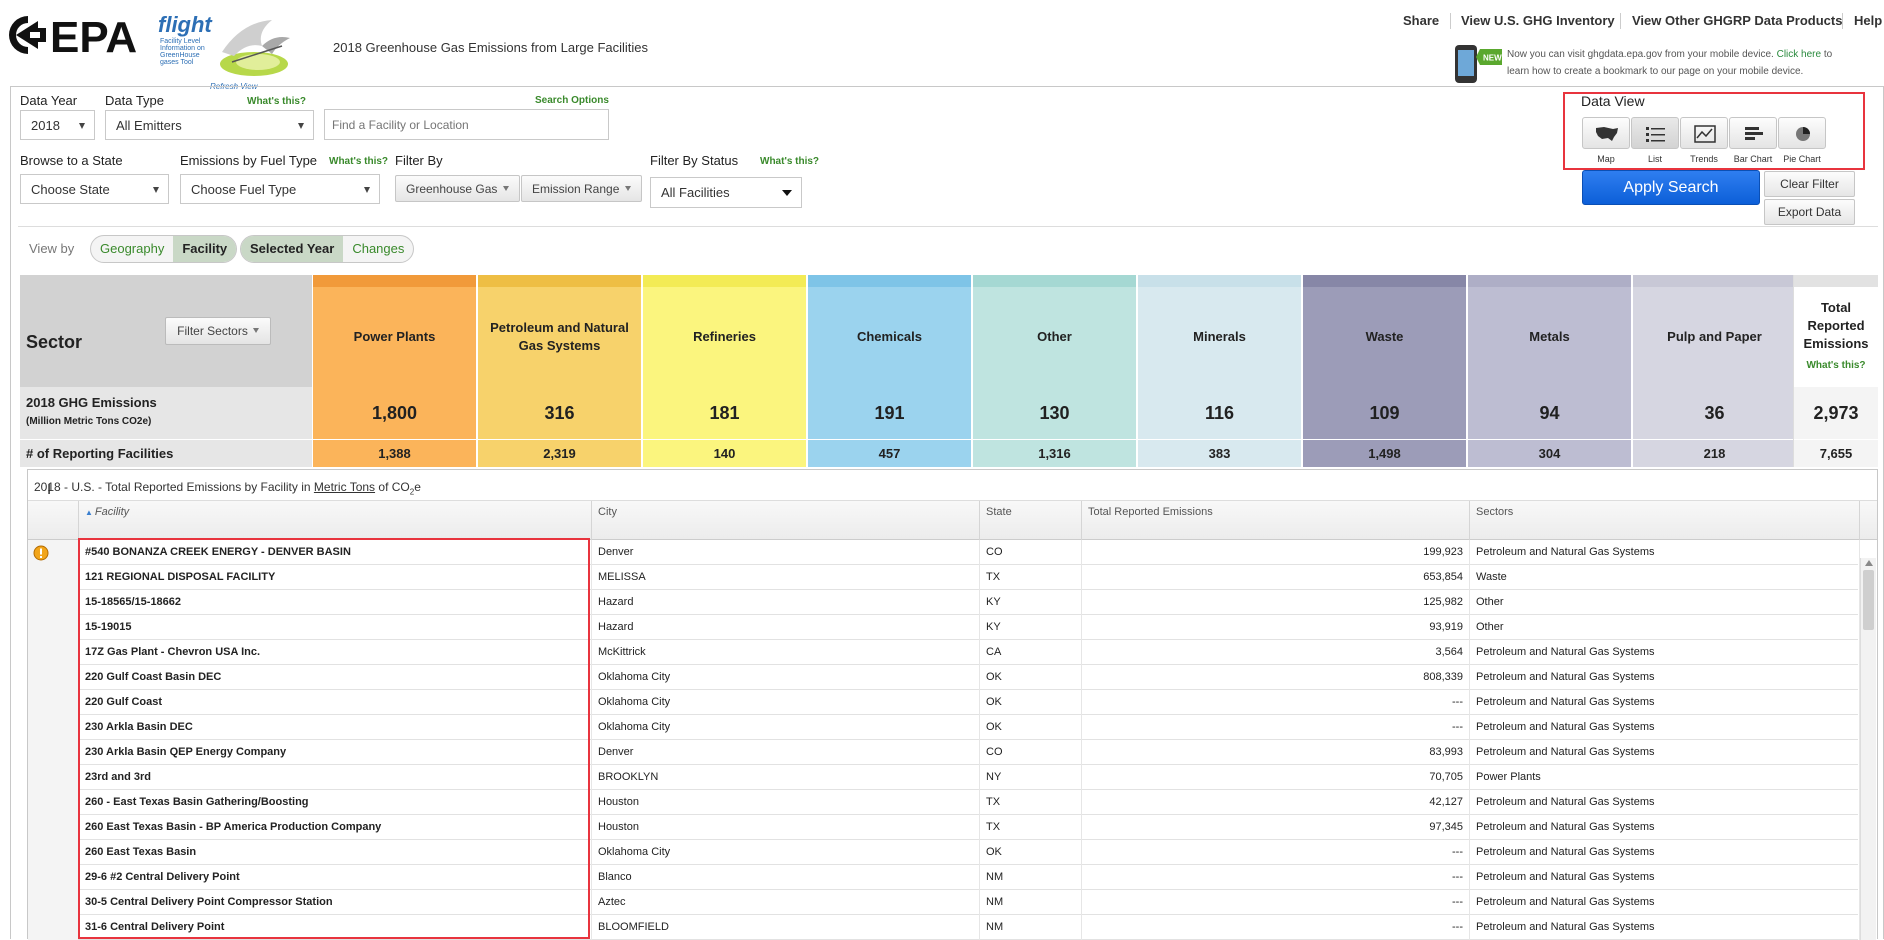  I want to click on row-icon-cell, so click(53, 702).